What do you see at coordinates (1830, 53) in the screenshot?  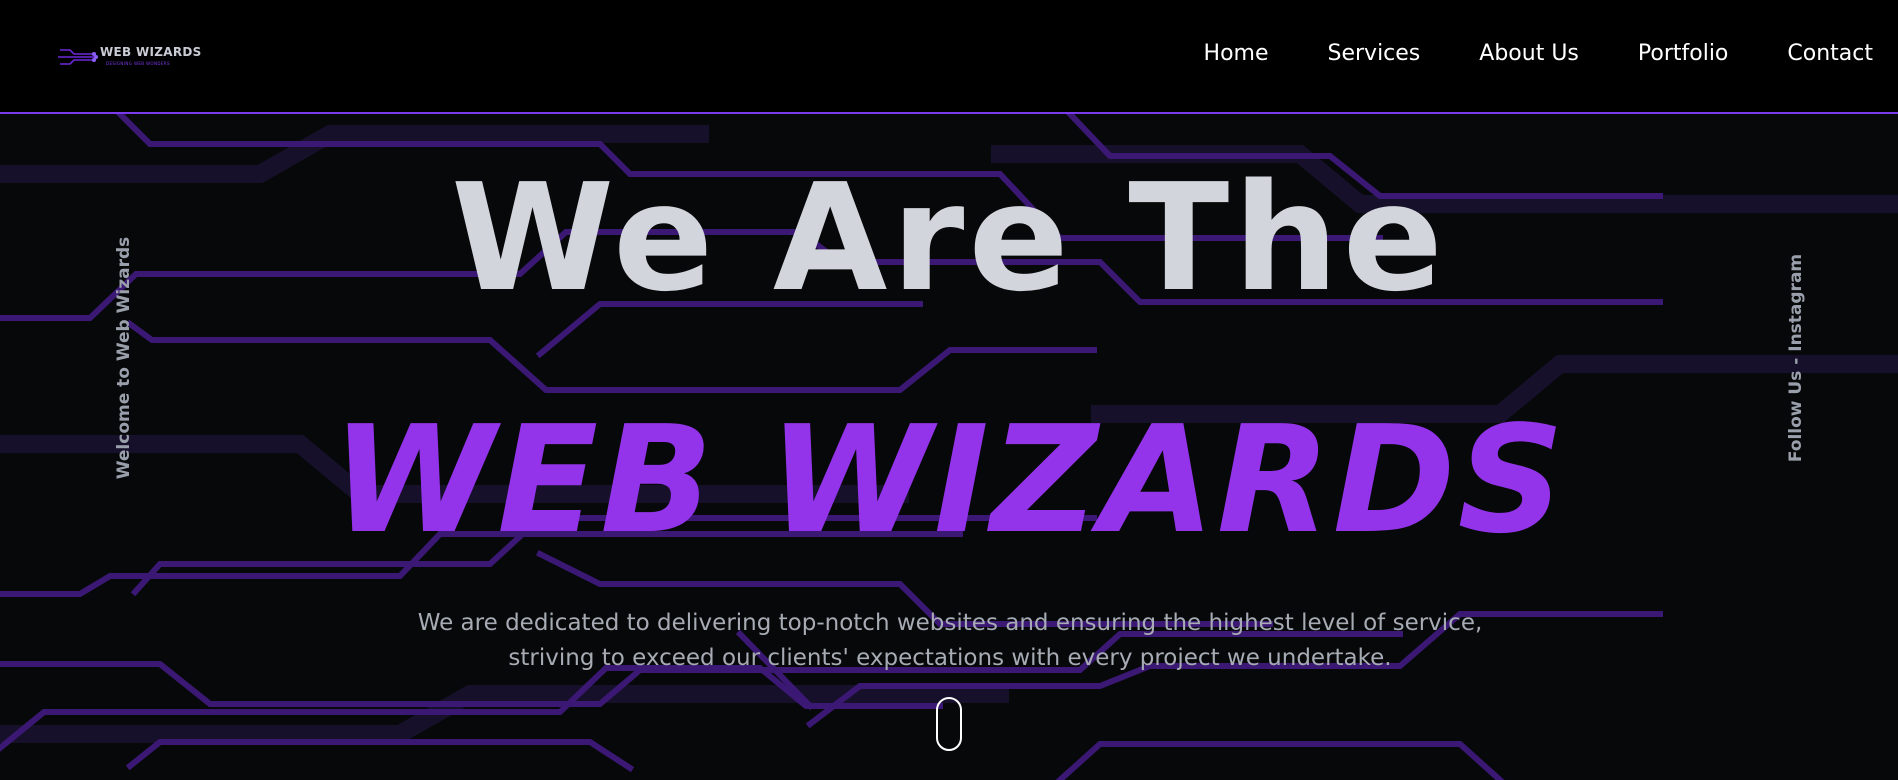 I see `nav-contact-link: Contact` at bounding box center [1830, 53].